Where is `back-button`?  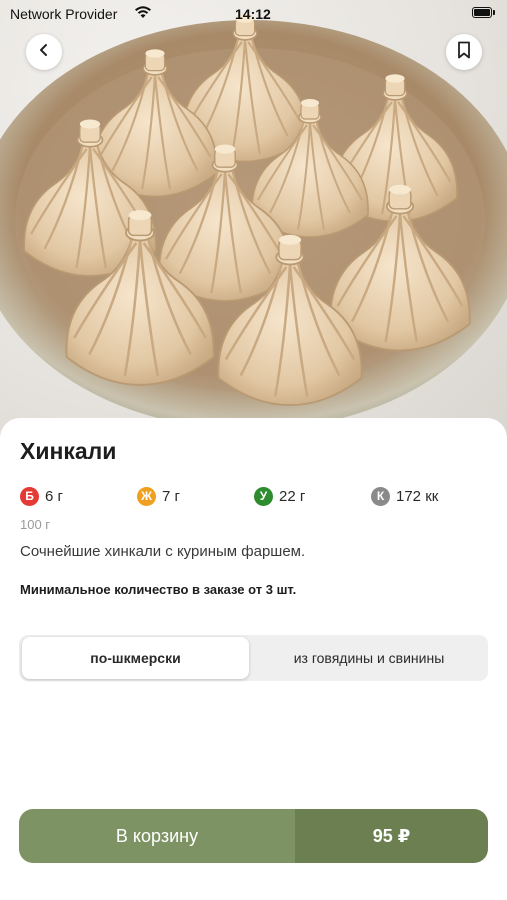 back-button is located at coordinates (44, 52).